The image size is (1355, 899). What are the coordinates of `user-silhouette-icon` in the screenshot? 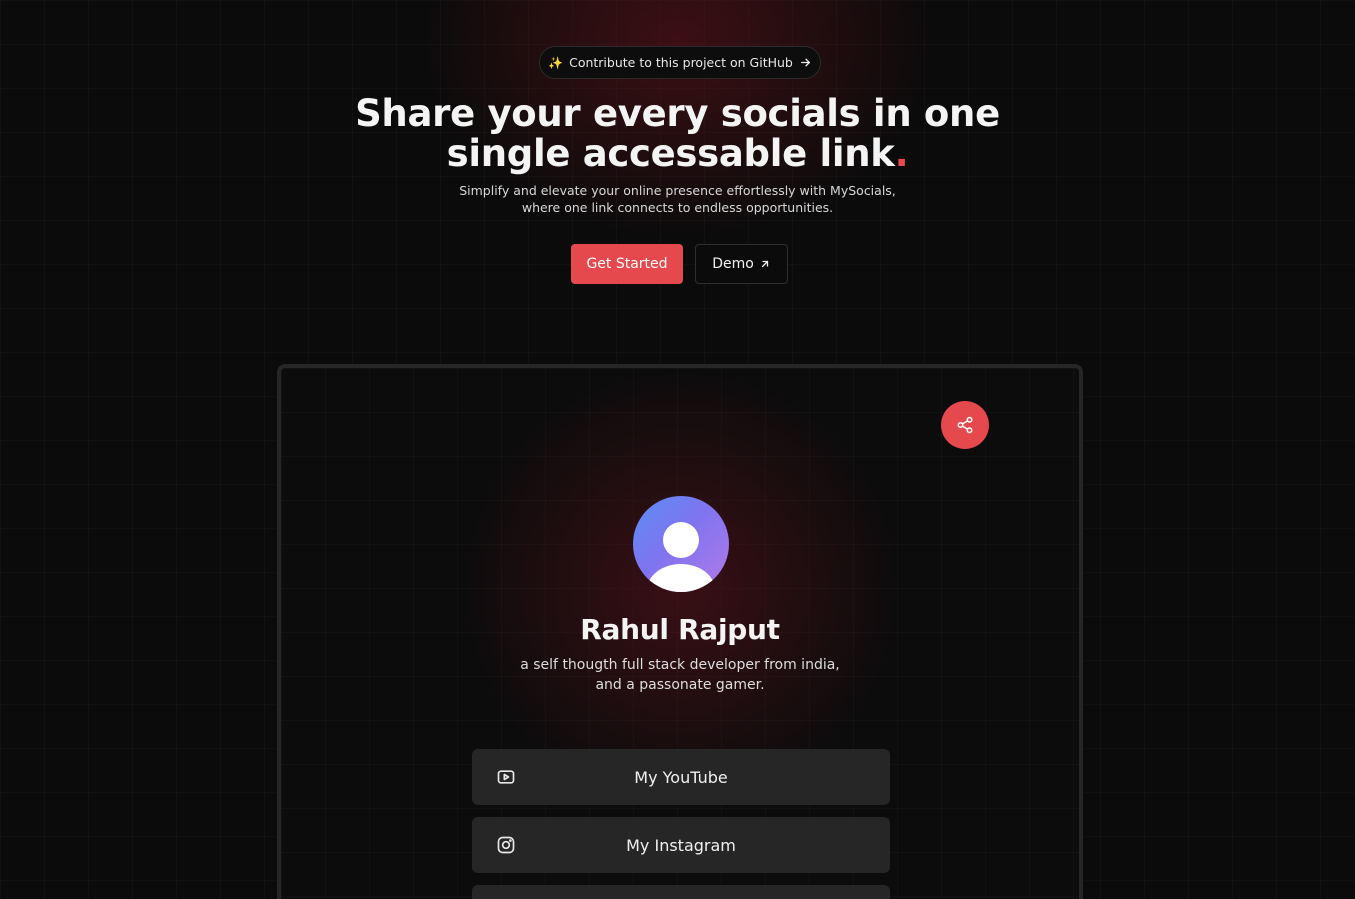 It's located at (681, 557).